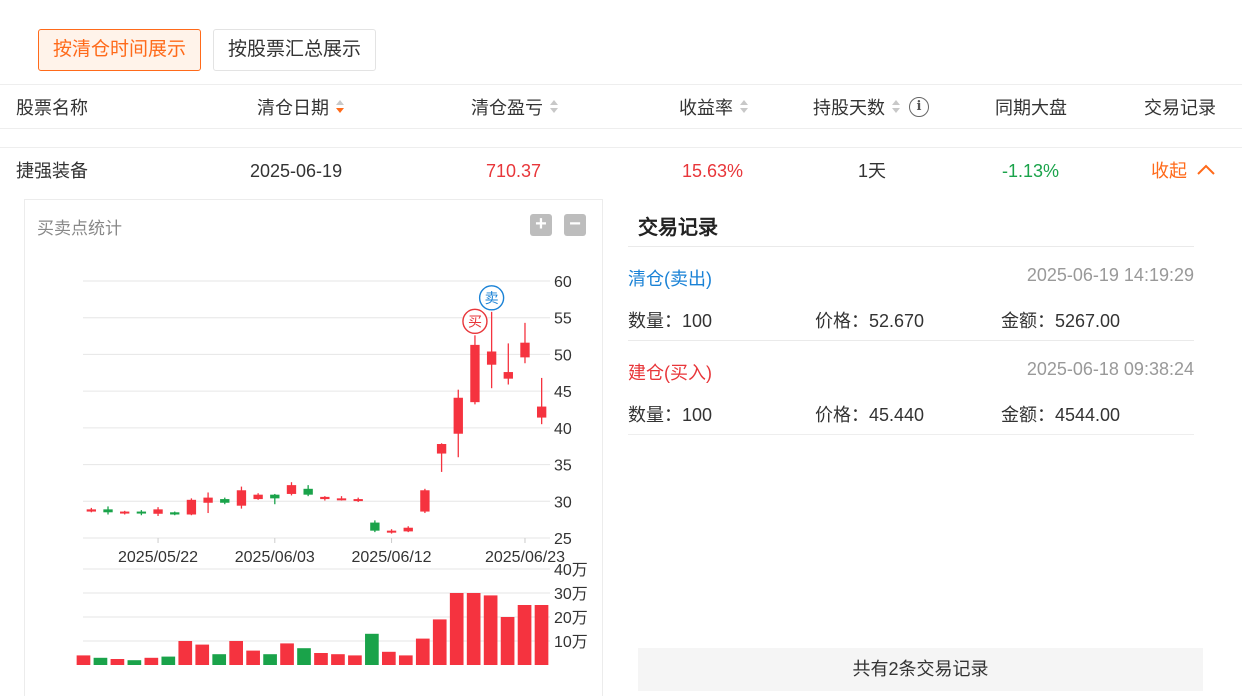 This screenshot has height=696, width=1242. Describe the element at coordinates (295, 50) in the screenshot. I see `tab-by-stock-summary: 按股票汇总展示` at that location.